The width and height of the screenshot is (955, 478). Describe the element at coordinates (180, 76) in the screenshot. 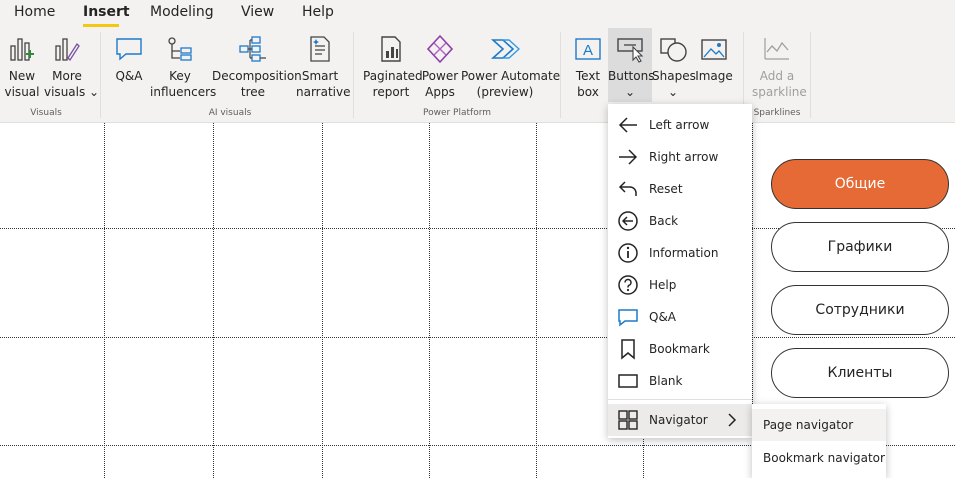

I see `key-influencers-label-1: Key` at that location.